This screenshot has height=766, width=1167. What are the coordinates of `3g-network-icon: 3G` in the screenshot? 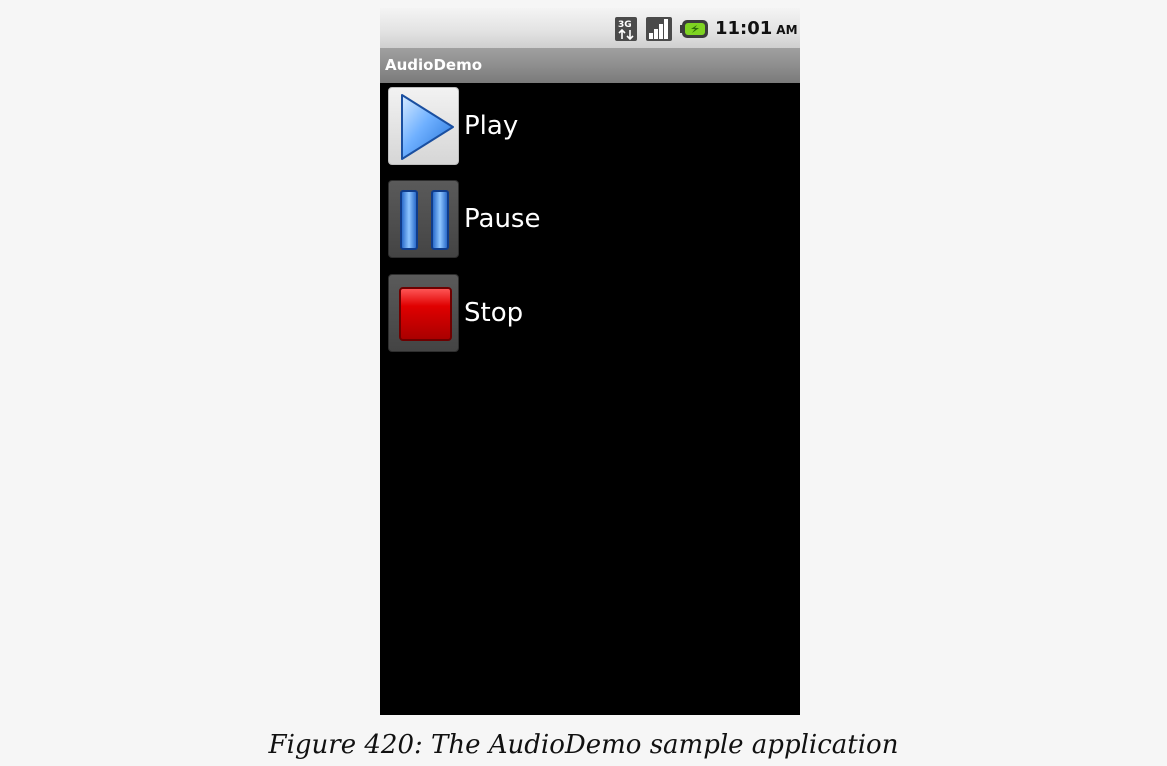 It's located at (626, 29).